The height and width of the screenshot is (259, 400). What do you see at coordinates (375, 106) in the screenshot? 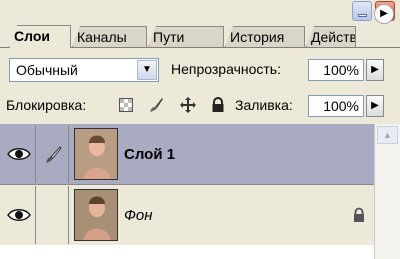
I see `fill-slider-button: ▶` at bounding box center [375, 106].